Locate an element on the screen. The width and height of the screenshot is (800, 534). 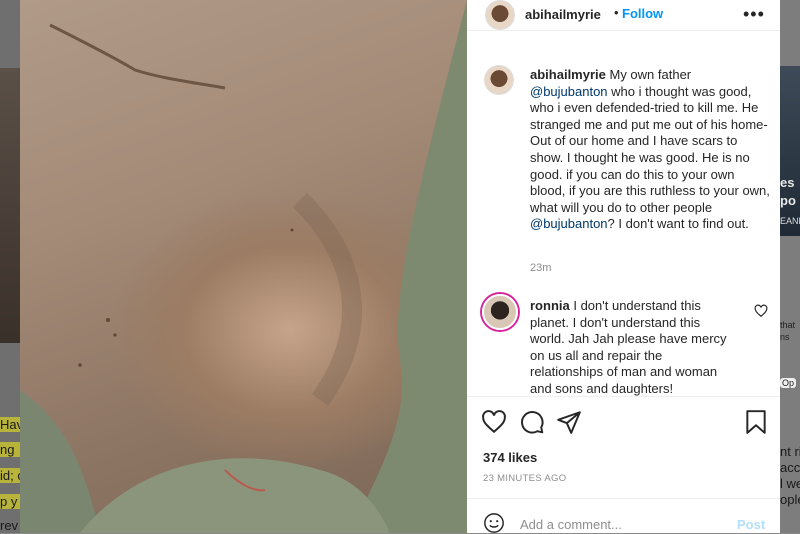
post-header: abihailmyrie • Follow ••• is located at coordinates (623, 15).